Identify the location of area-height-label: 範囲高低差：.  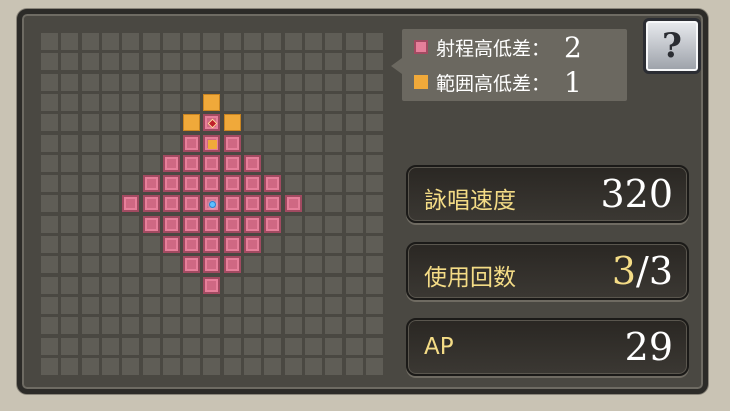
(493, 83).